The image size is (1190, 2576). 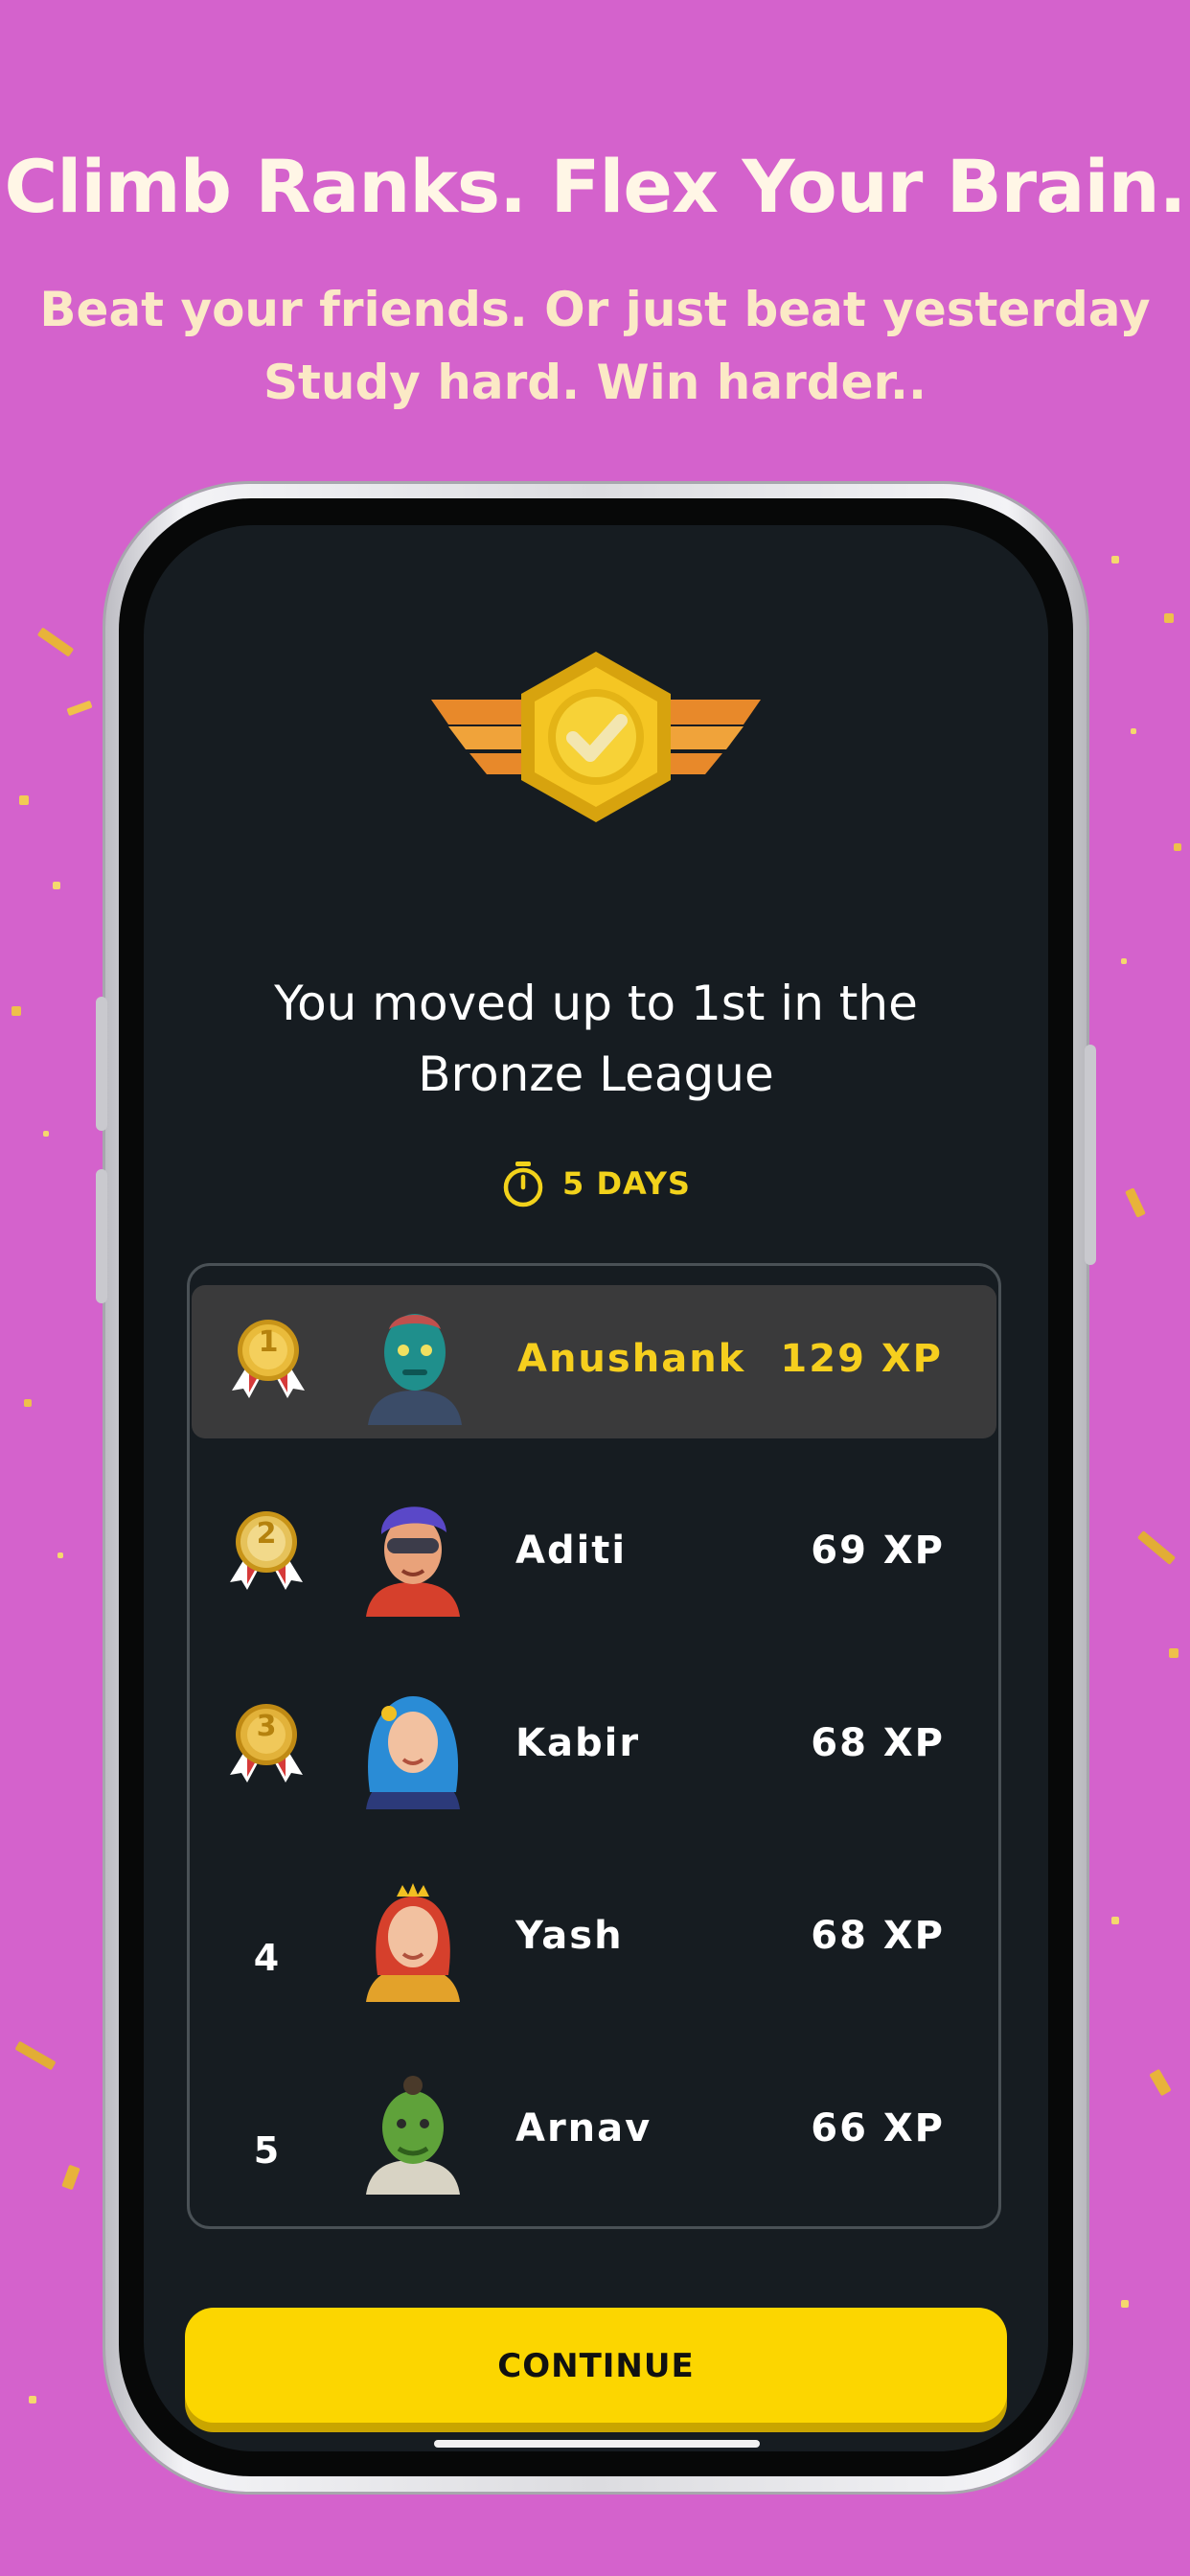 What do you see at coordinates (596, 1004) in the screenshot?
I see `promotion-message-line-1: You moved up to 1st in the` at bounding box center [596, 1004].